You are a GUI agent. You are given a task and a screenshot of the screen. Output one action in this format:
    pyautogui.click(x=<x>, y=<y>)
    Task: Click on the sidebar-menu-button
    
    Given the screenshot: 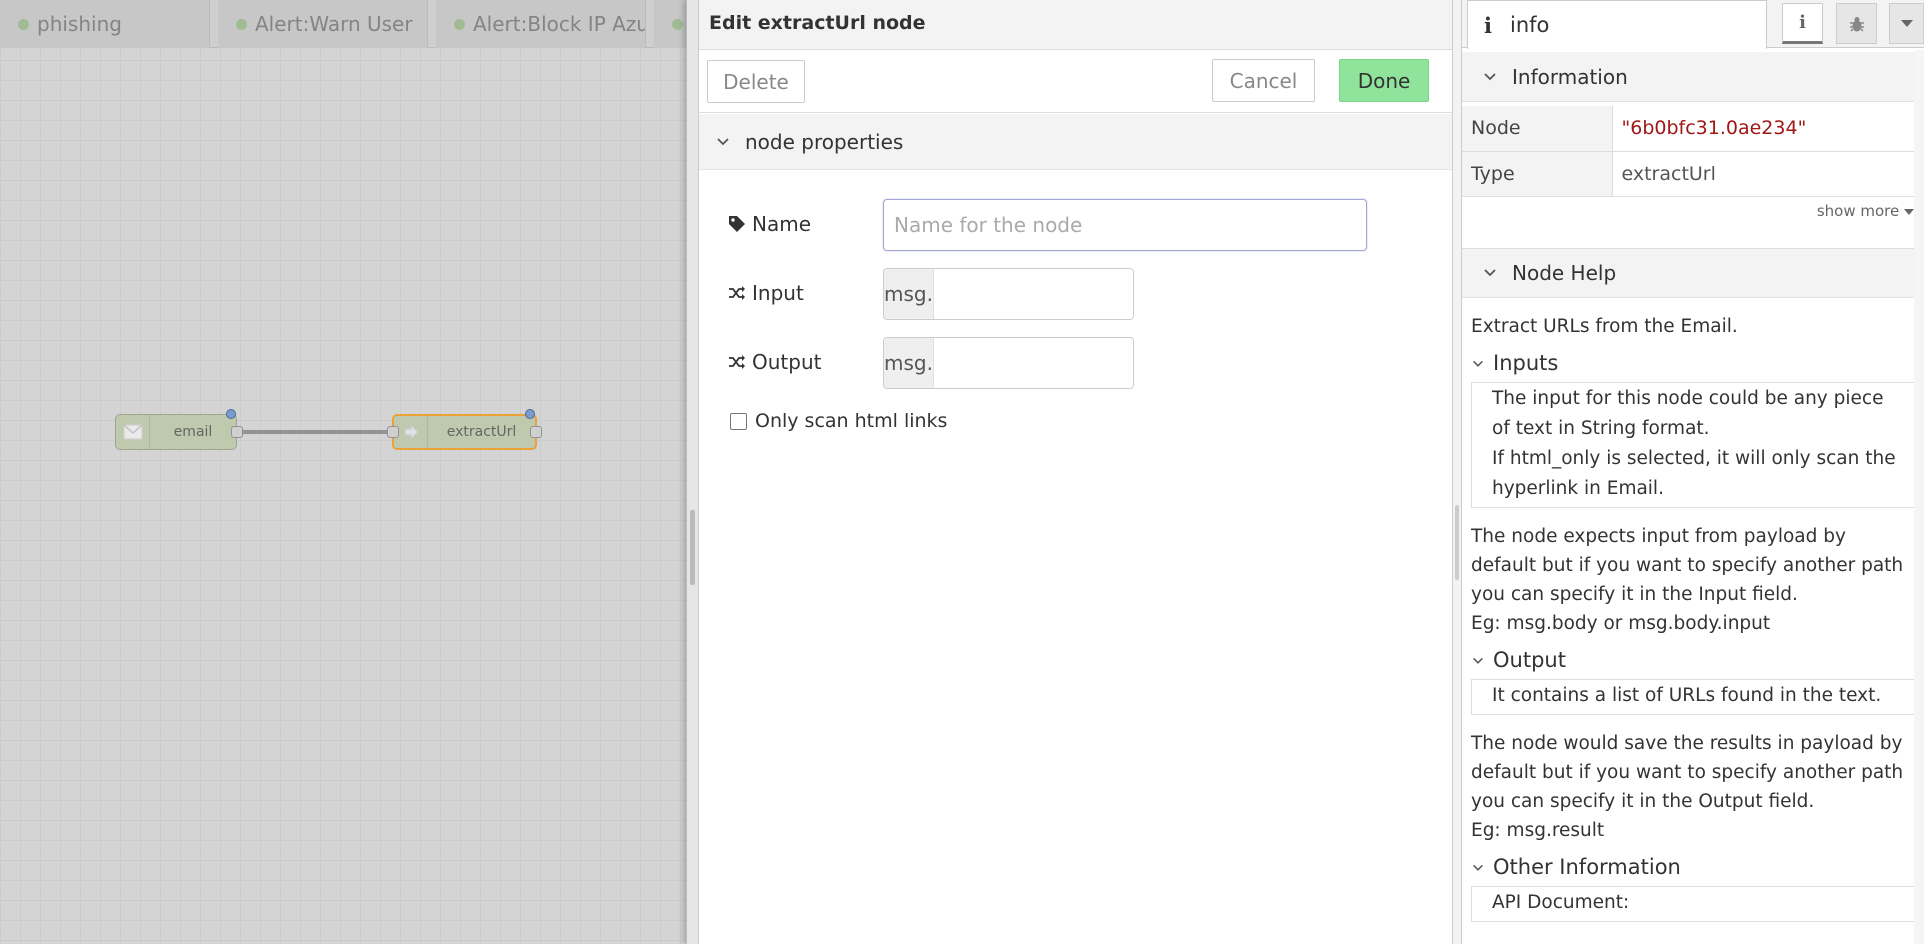 What is the action you would take?
    pyautogui.click(x=1906, y=23)
    